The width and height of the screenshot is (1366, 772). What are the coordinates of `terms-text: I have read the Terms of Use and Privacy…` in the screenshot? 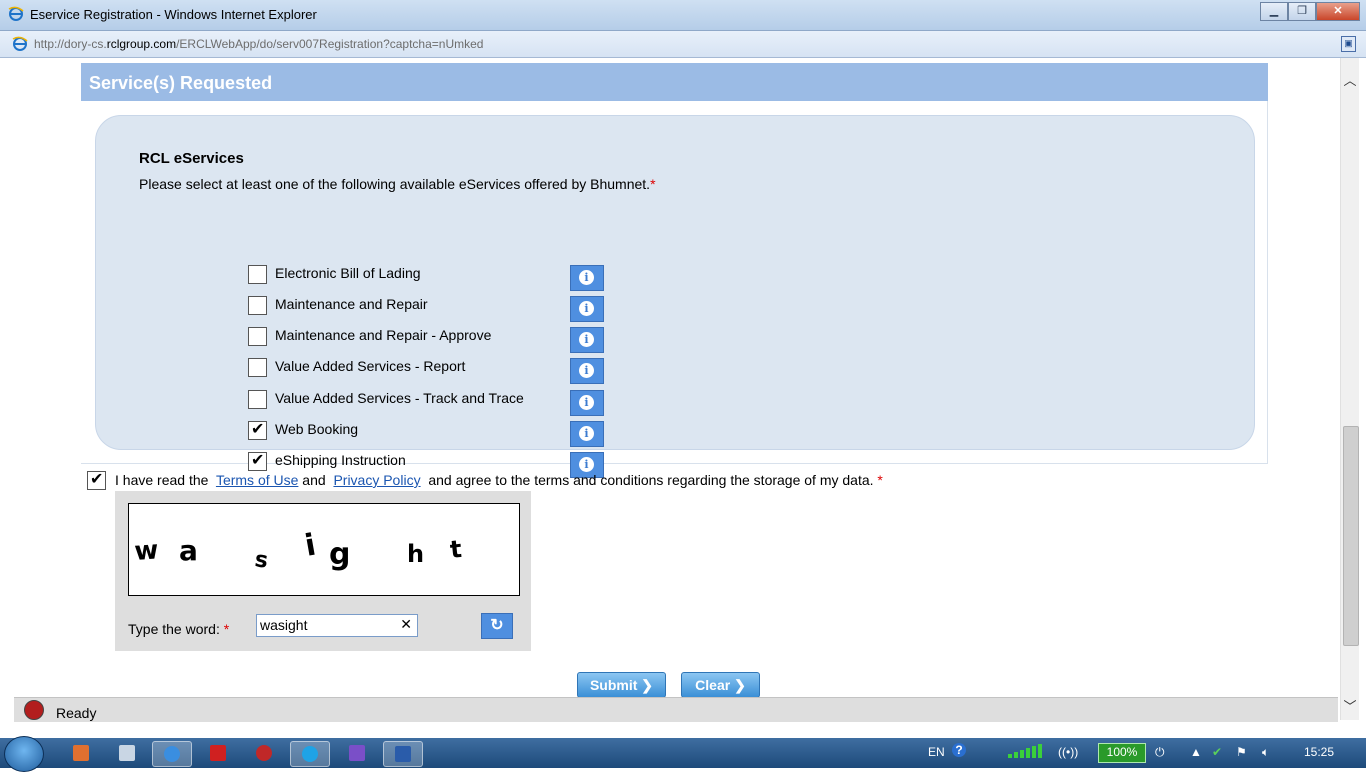 It's located at (499, 480).